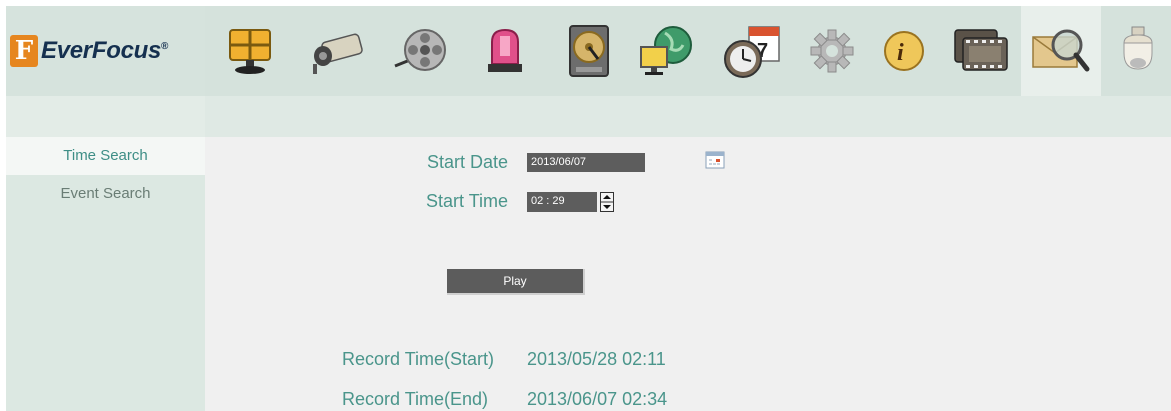 This screenshot has width=1171, height=411. What do you see at coordinates (467, 201) in the screenshot?
I see `start-time-label: Start Time` at bounding box center [467, 201].